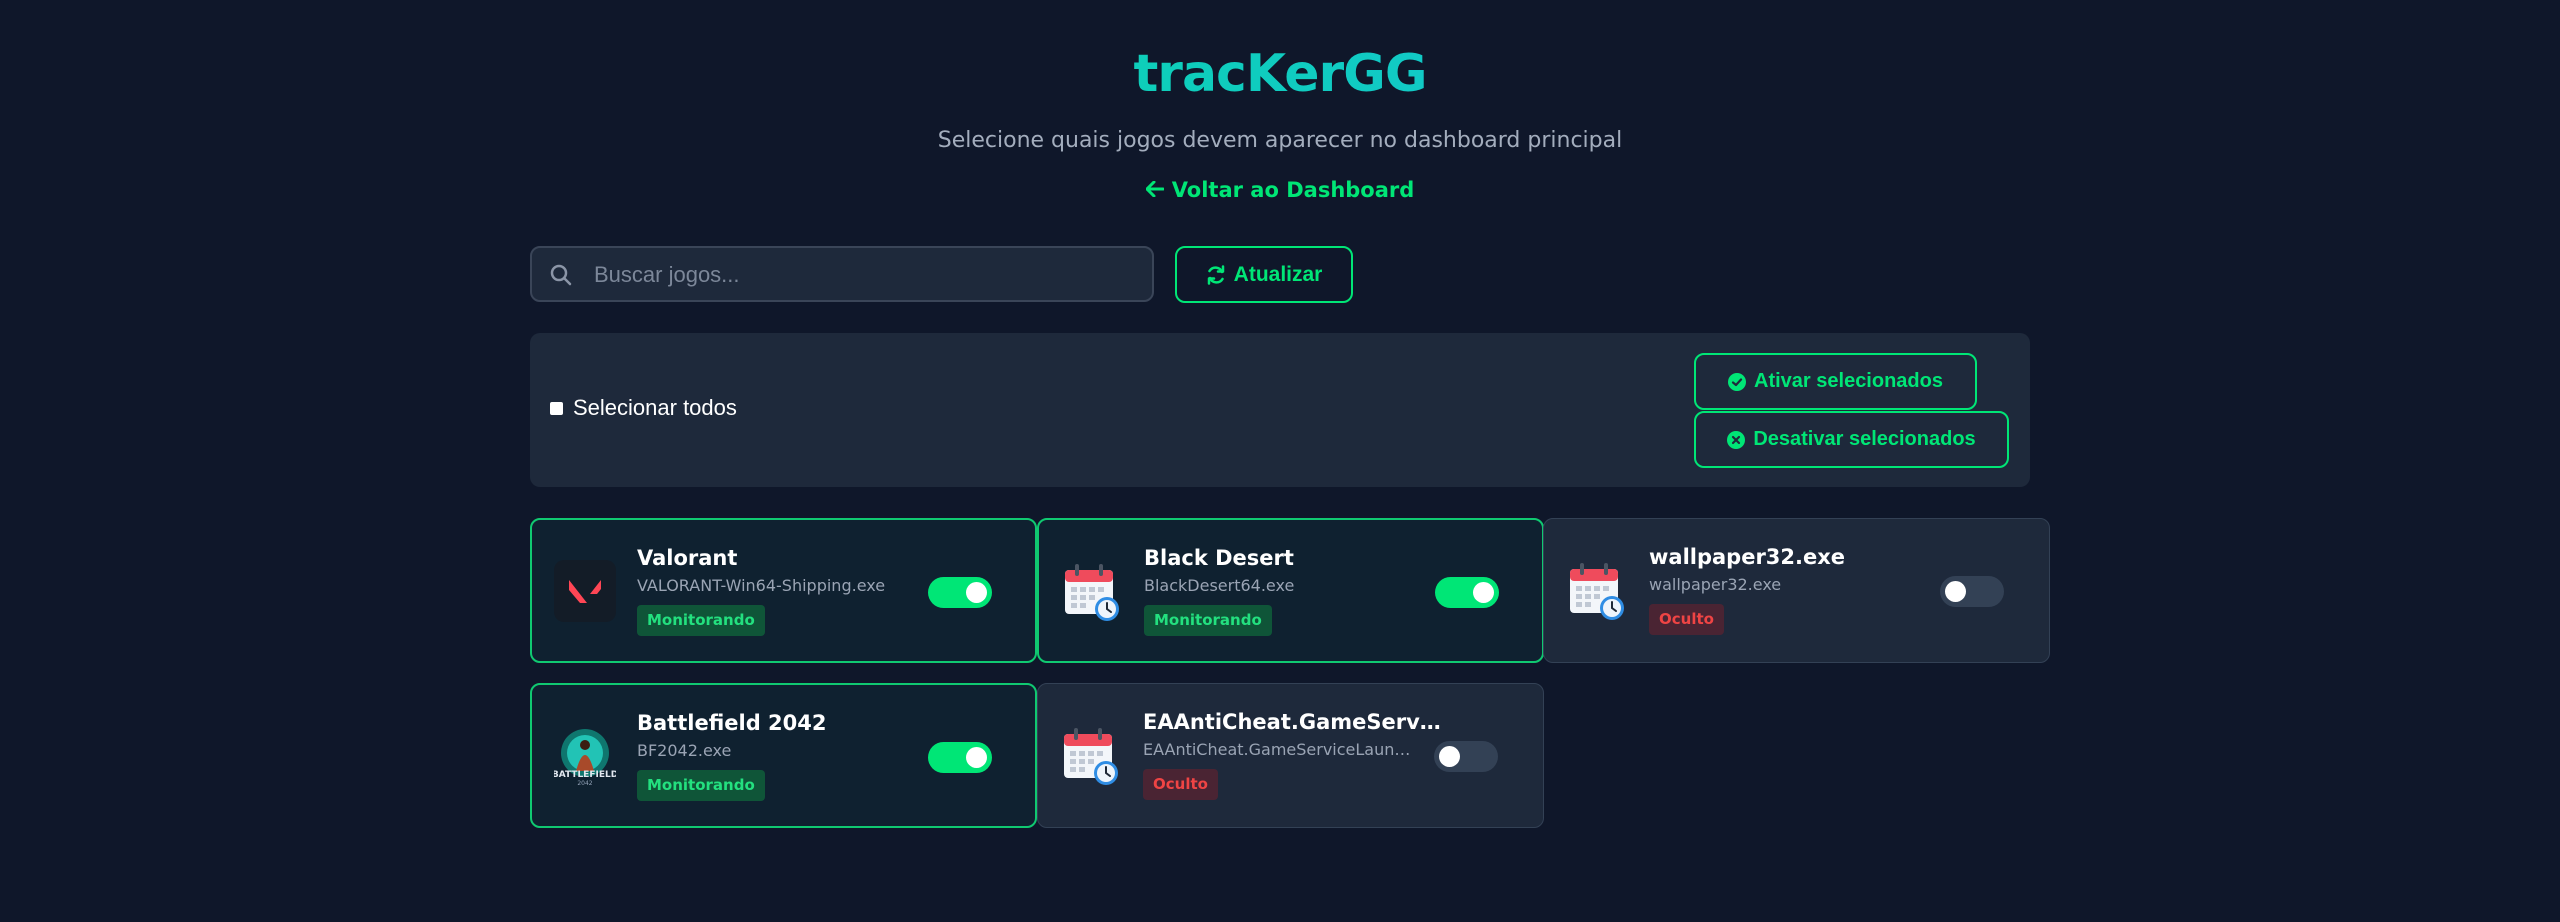  Describe the element at coordinates (1747, 557) in the screenshot. I see `game-name: wallpaper32.exe` at that location.